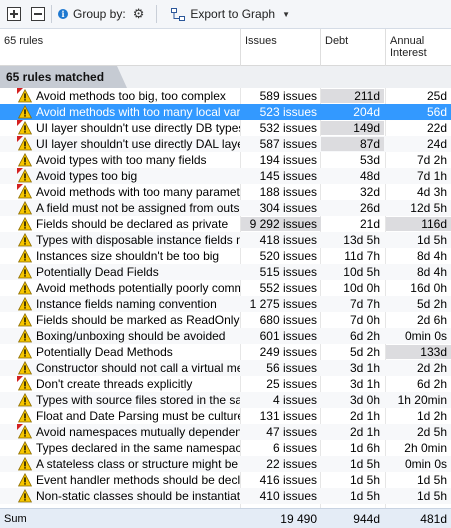  Describe the element at coordinates (431, 160) in the screenshot. I see `rule-annual-interest: 7d 2h` at that location.